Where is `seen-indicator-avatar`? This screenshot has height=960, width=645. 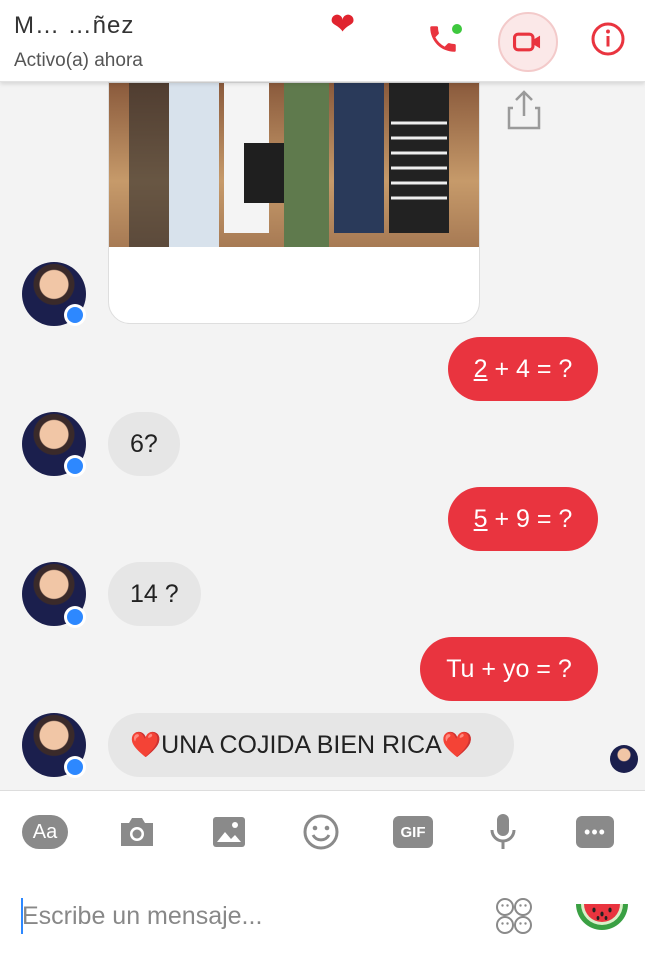
seen-indicator-avatar is located at coordinates (624, 759).